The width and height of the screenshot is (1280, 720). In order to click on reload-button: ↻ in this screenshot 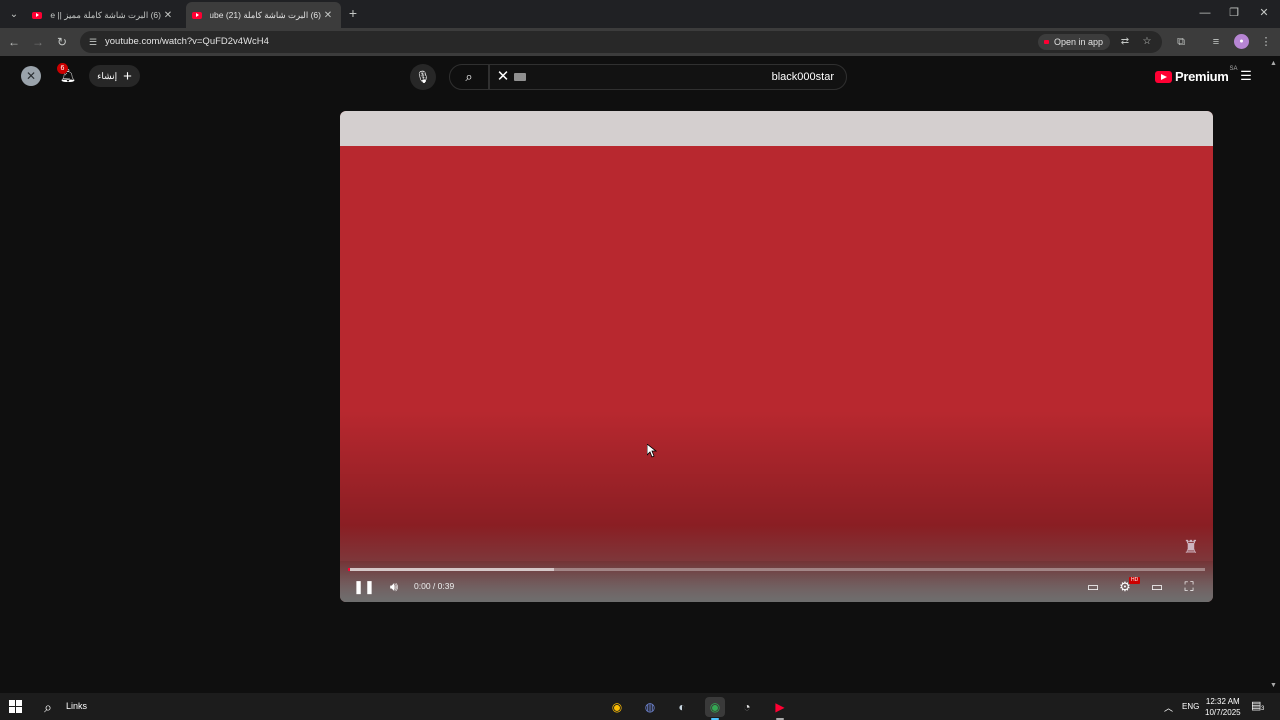, I will do `click(62, 42)`.